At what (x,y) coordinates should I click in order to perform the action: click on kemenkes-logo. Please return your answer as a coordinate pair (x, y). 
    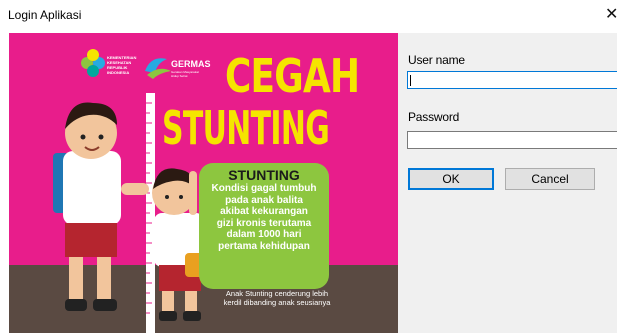
    Looking at the image, I should click on (93, 63).